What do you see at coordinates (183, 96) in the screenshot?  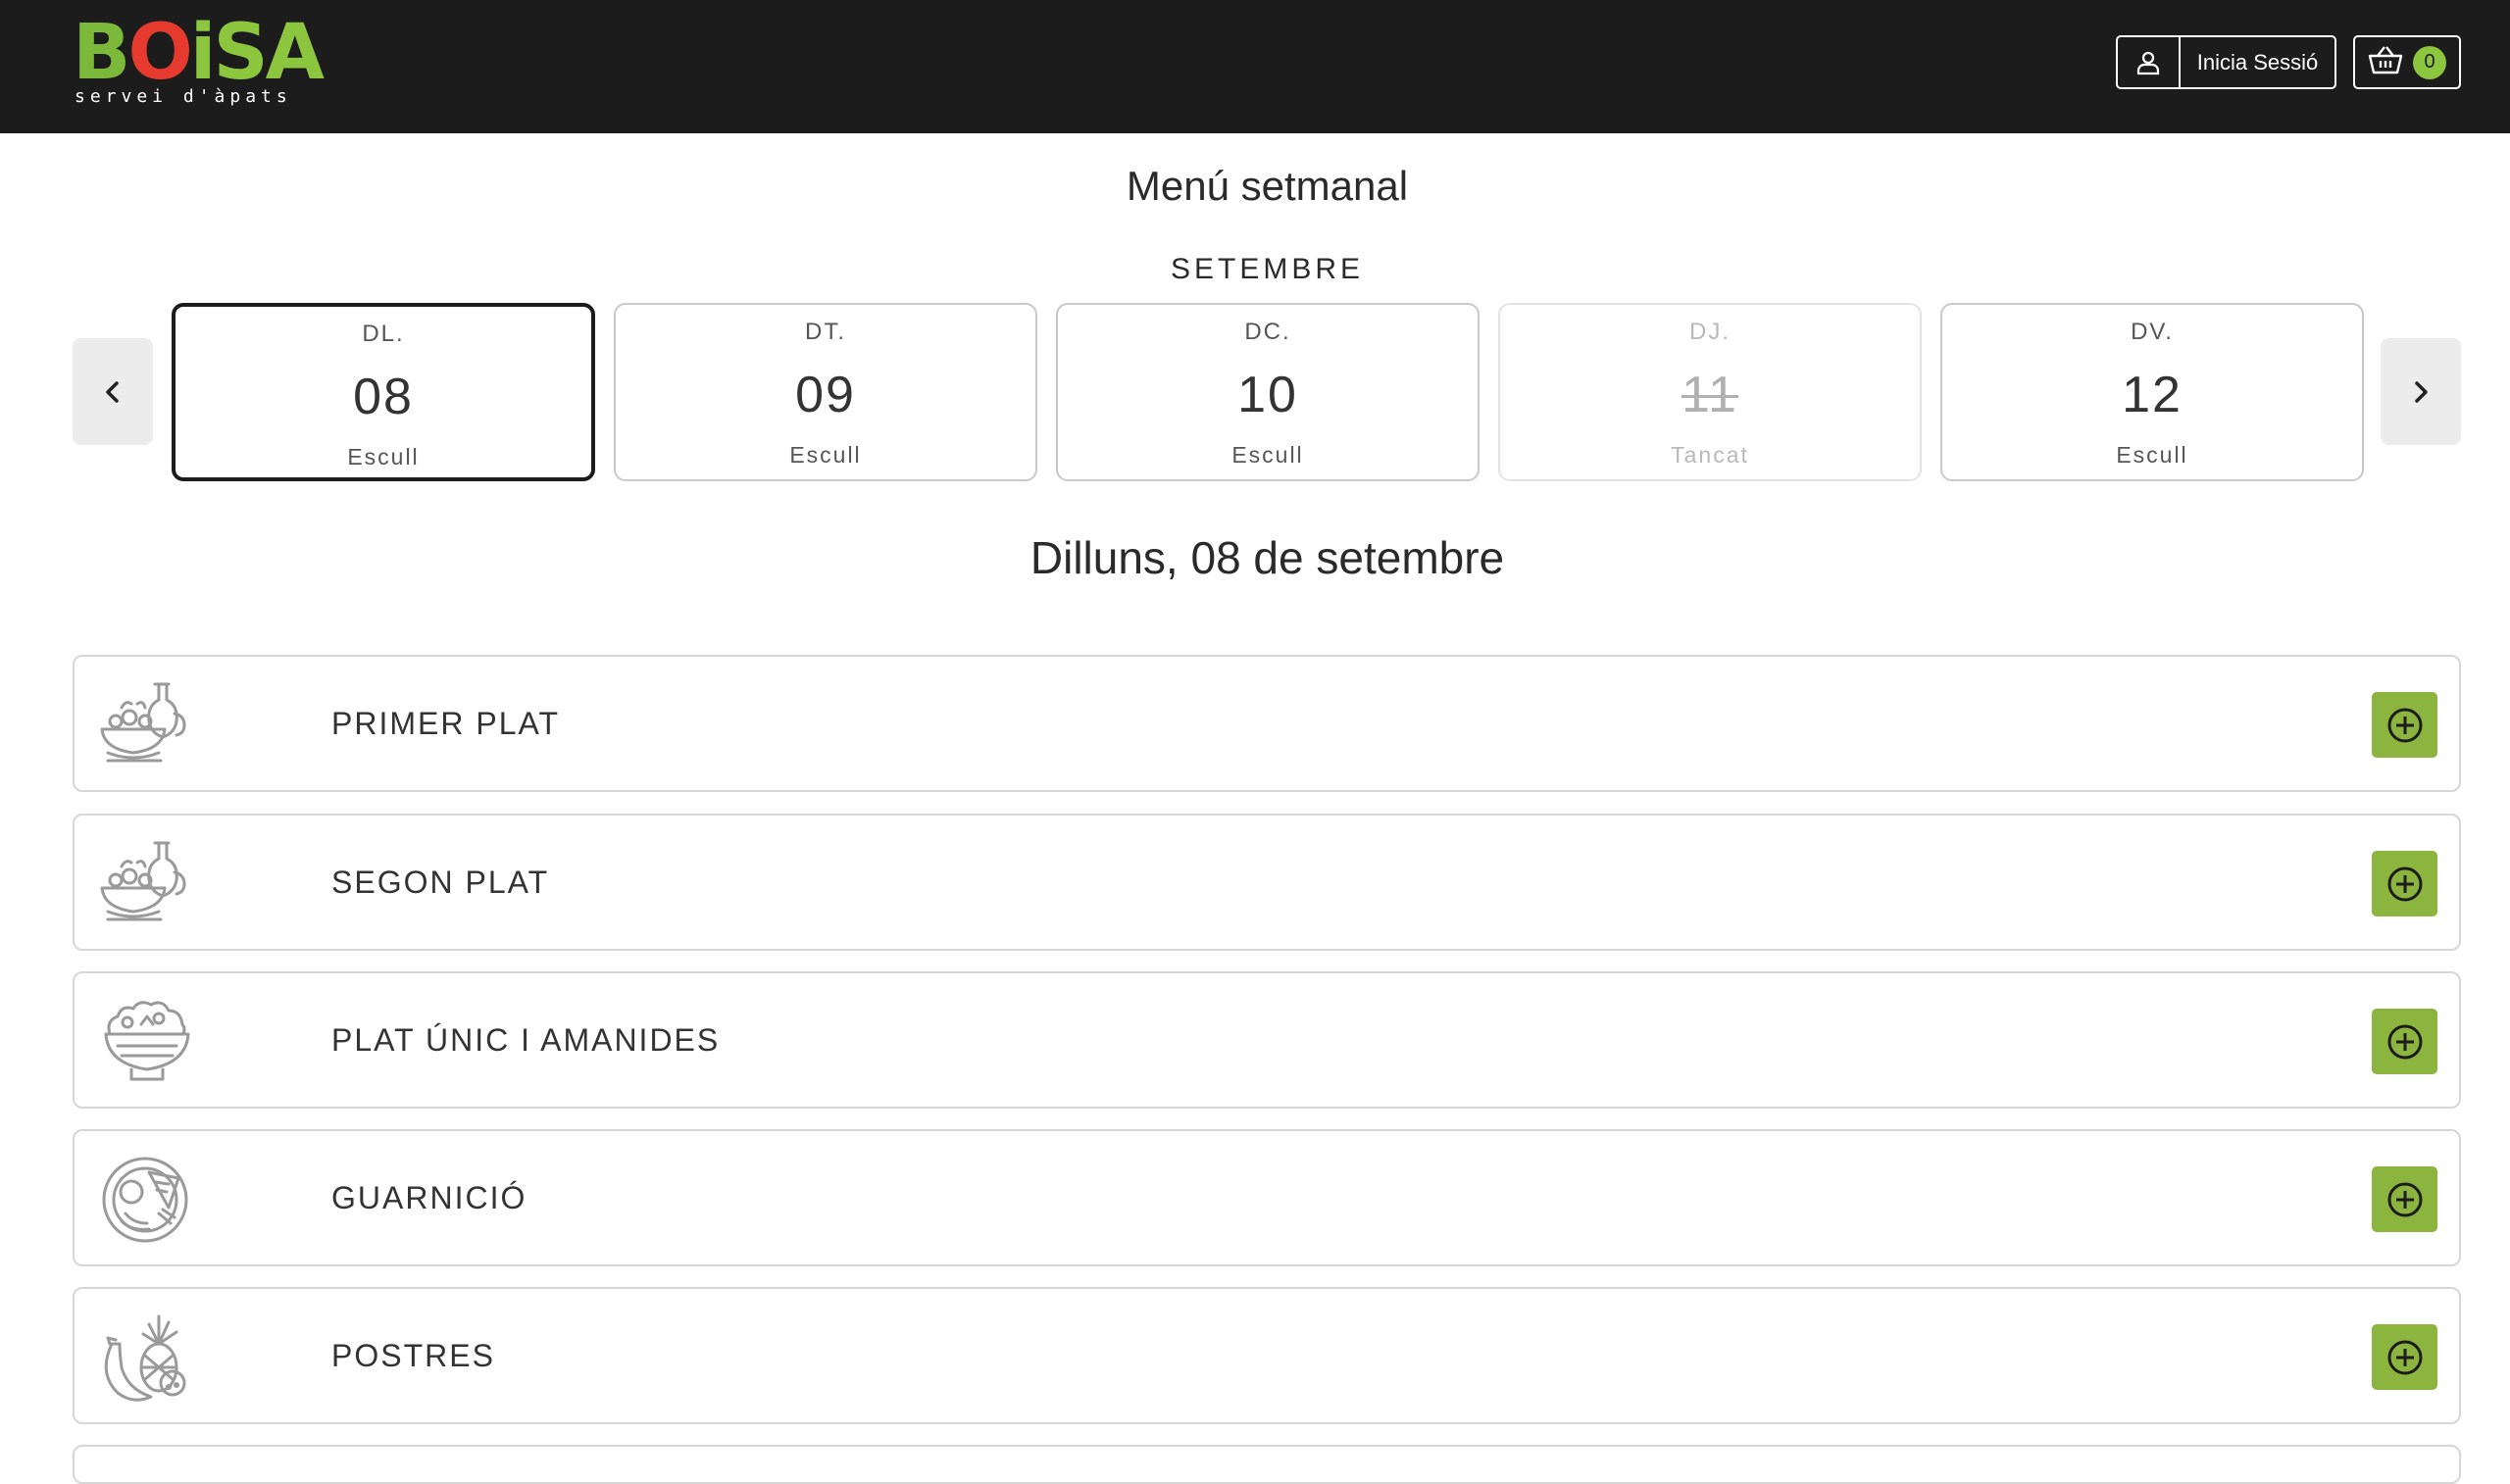 I see `logo-subtitle: servei d'àpats` at bounding box center [183, 96].